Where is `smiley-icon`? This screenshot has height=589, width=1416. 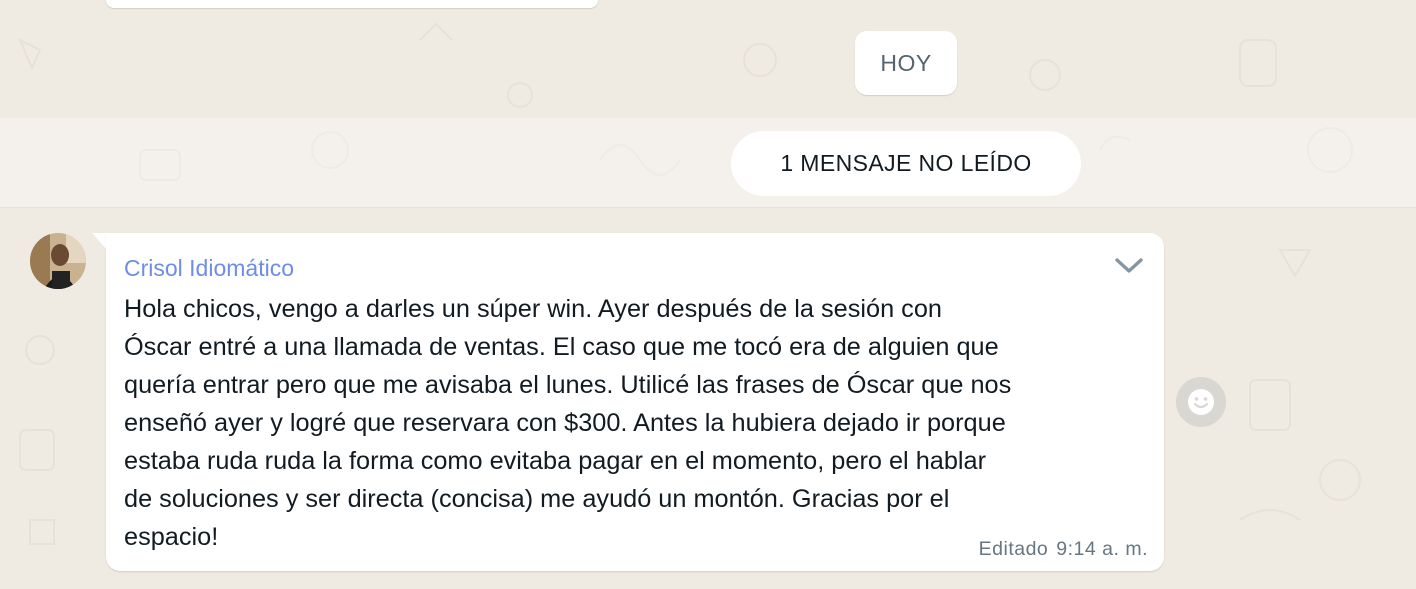
smiley-icon is located at coordinates (1201, 402).